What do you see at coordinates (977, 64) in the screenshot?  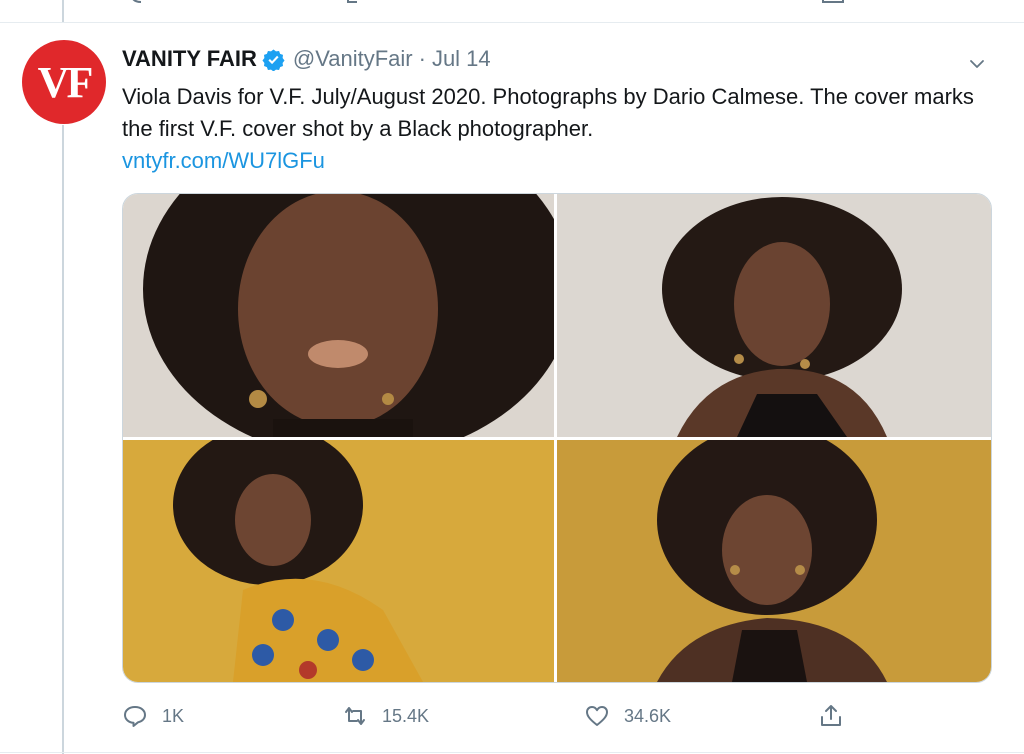 I see `chevron-down-icon` at bounding box center [977, 64].